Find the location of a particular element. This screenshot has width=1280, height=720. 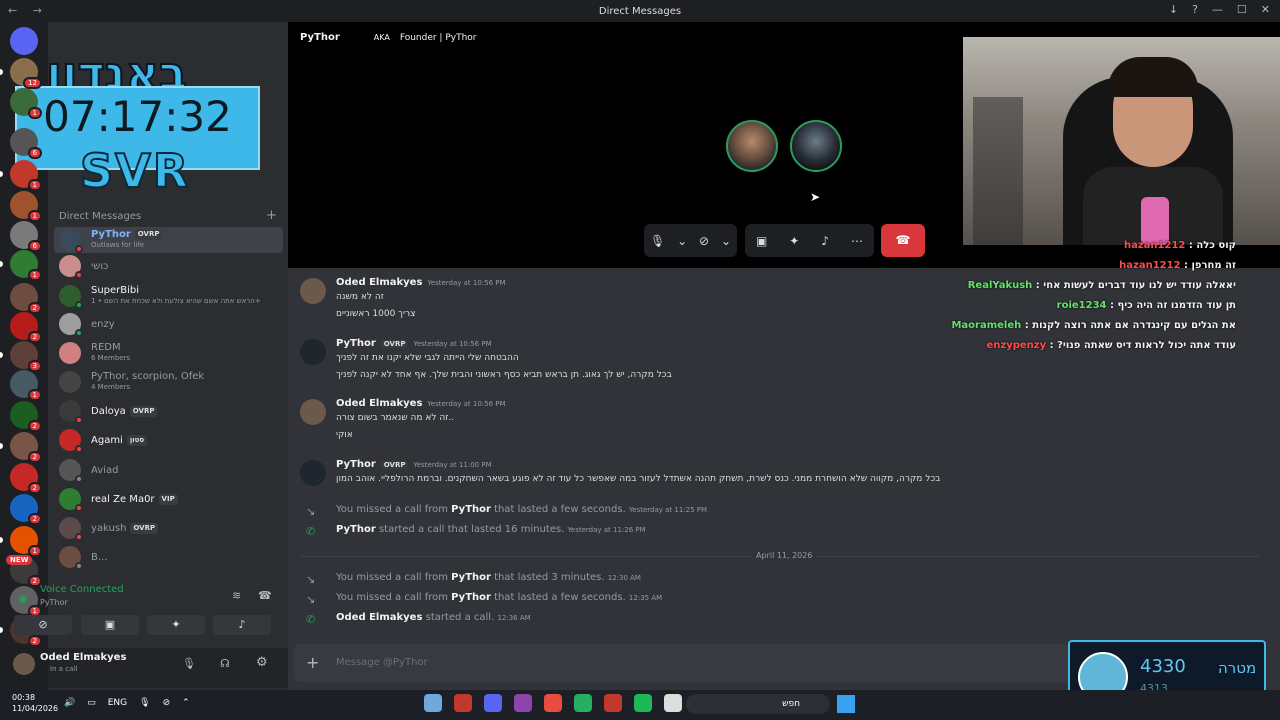

mute-icon: ⊘ is located at coordinates (167, 703).